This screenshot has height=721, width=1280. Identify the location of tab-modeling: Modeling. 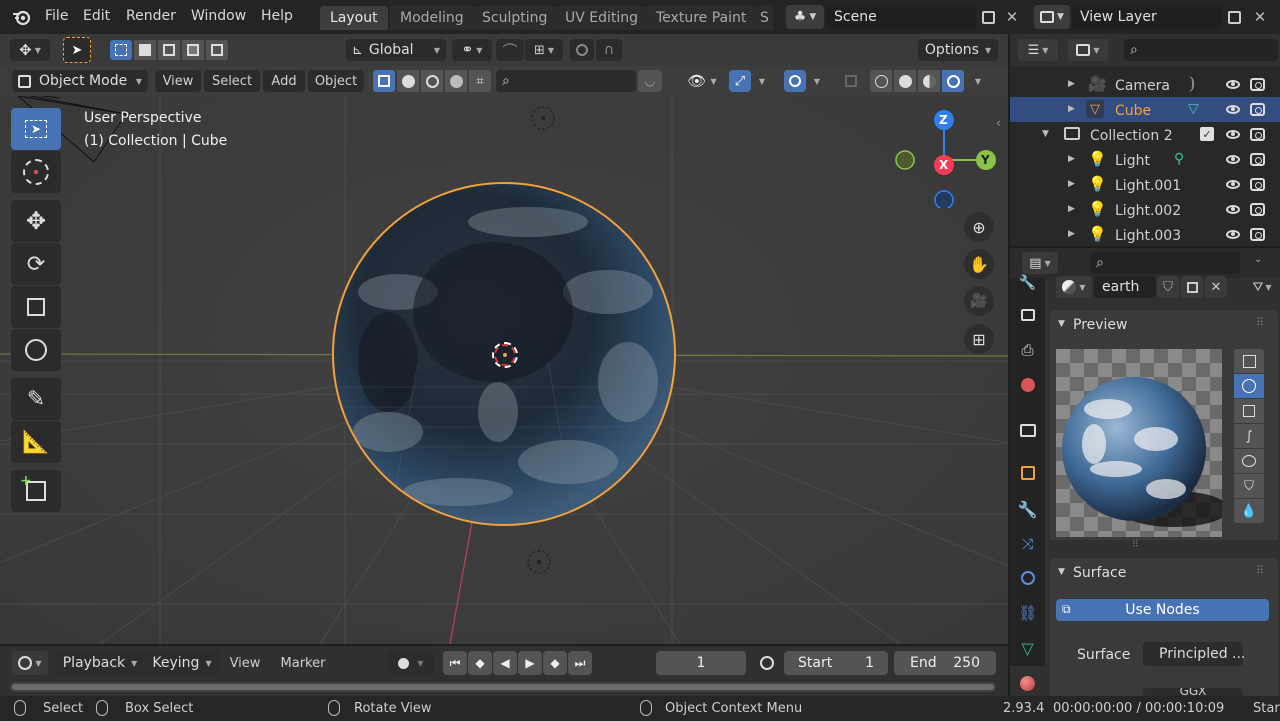
(432, 18).